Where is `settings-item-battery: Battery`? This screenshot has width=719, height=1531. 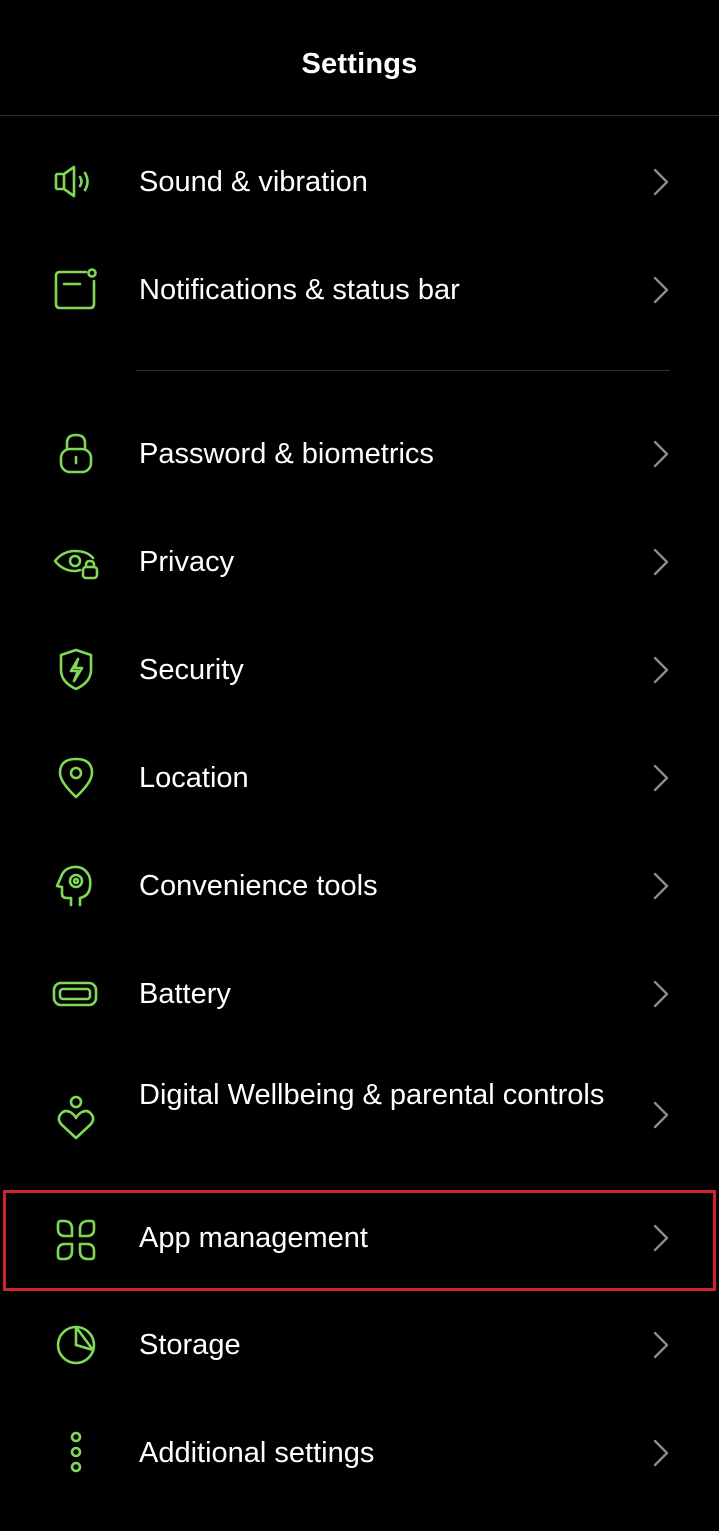 settings-item-battery: Battery is located at coordinates (359, 994).